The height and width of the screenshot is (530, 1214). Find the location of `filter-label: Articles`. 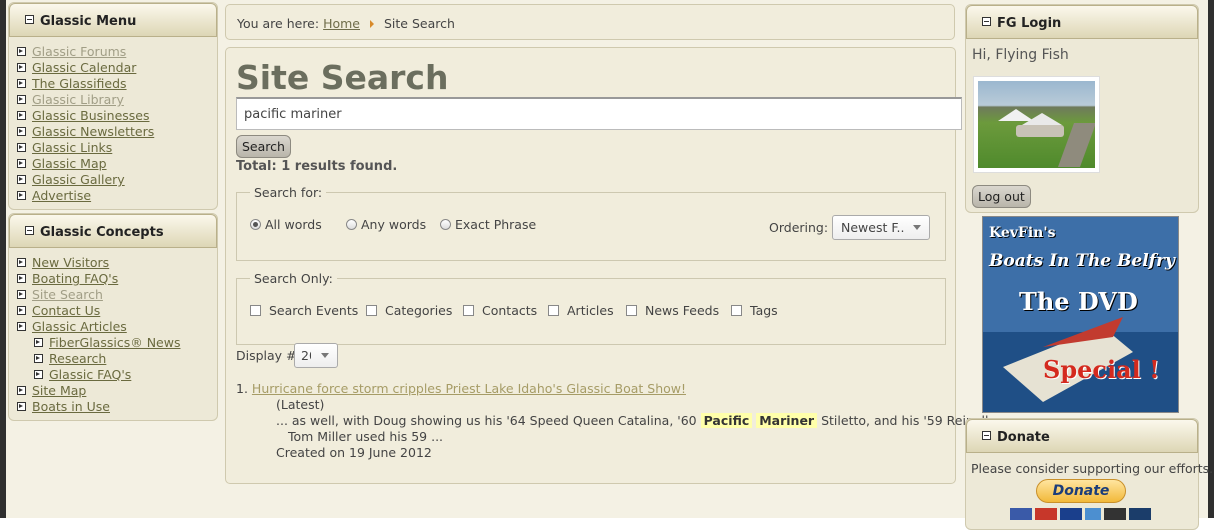

filter-label: Articles is located at coordinates (590, 310).